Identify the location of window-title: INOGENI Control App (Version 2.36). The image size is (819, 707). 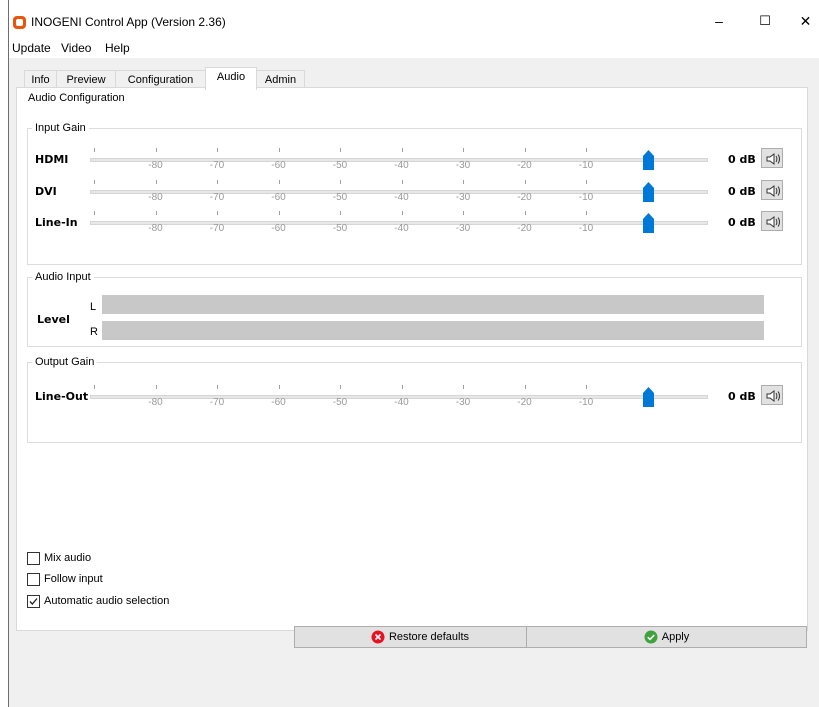
(128, 22).